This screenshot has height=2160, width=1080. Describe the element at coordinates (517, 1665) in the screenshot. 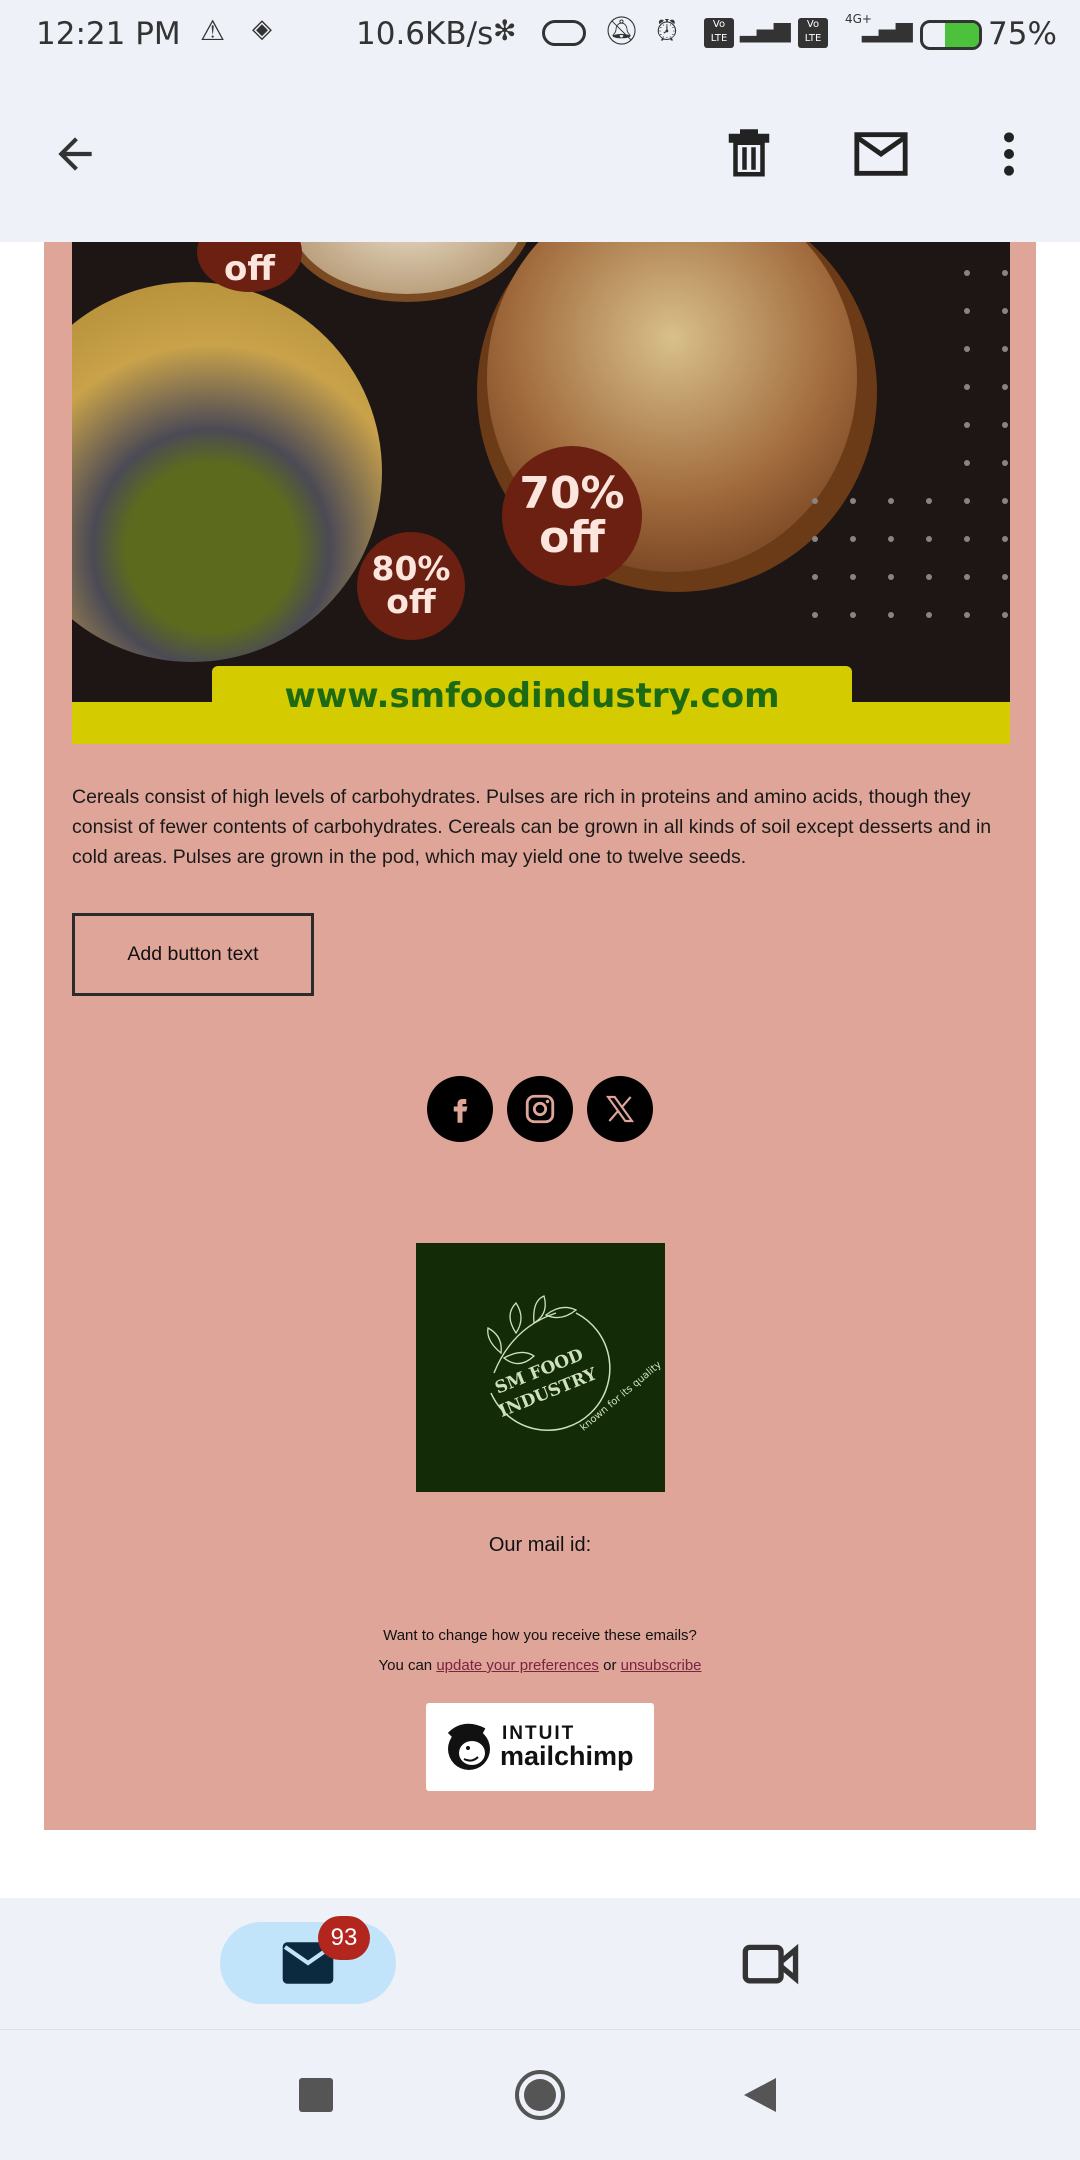

I see `update-preferences-link: update your preferences` at that location.